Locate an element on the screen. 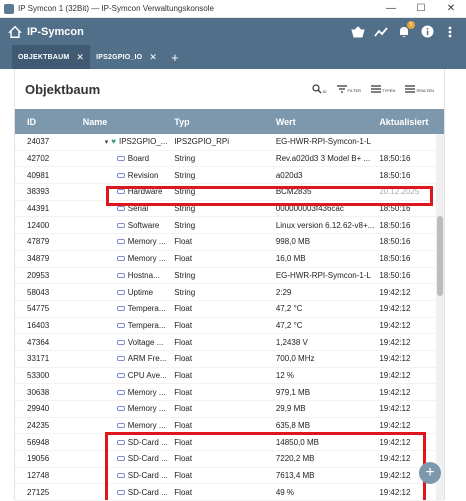  column-header-typ: Typ is located at coordinates (225, 122).